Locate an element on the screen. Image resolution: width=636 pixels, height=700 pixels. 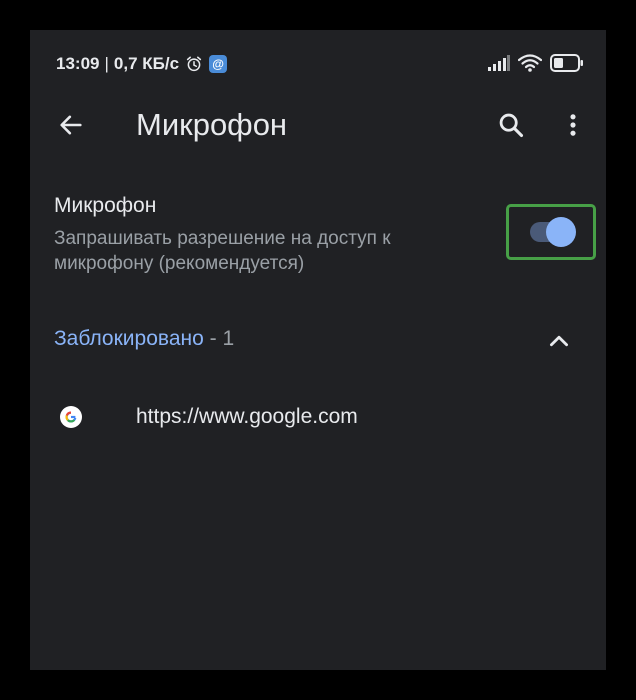
status-bar: 13:09 | 0,7 КБ/с @ is located at coordinates (318, 65).